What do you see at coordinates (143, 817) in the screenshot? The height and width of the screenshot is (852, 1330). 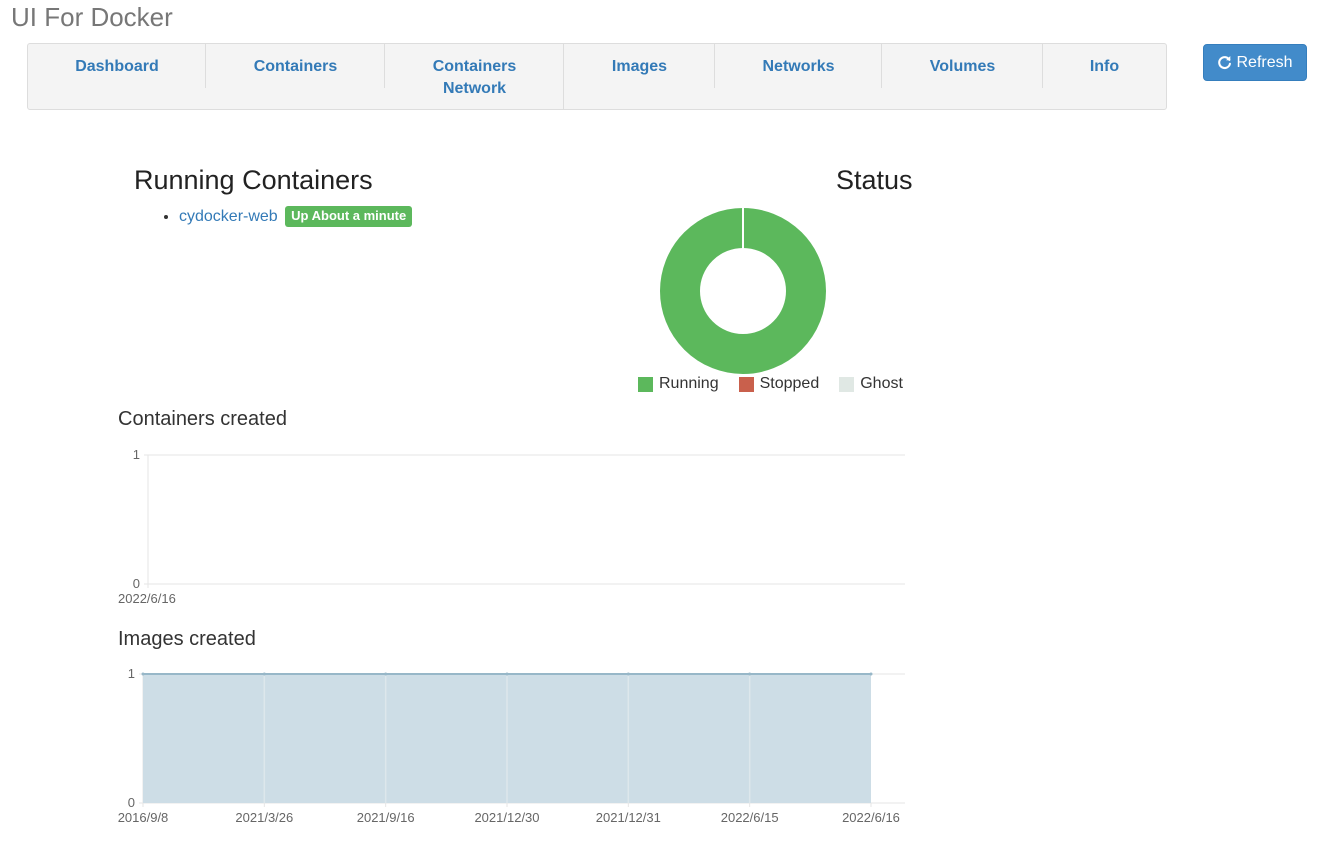 I see `x-tick-label: 2016/9/8` at bounding box center [143, 817].